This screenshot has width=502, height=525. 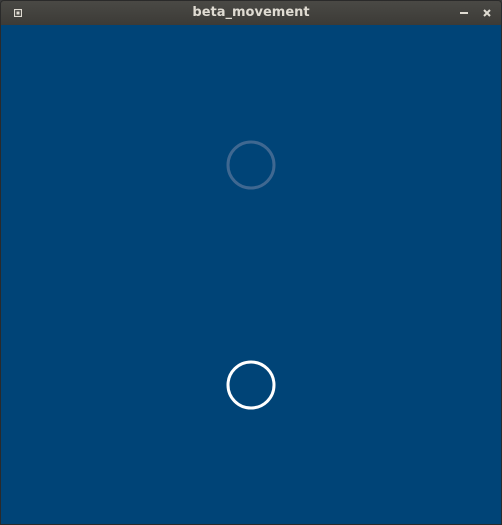 I want to click on minimize-icon, so click(x=464, y=13).